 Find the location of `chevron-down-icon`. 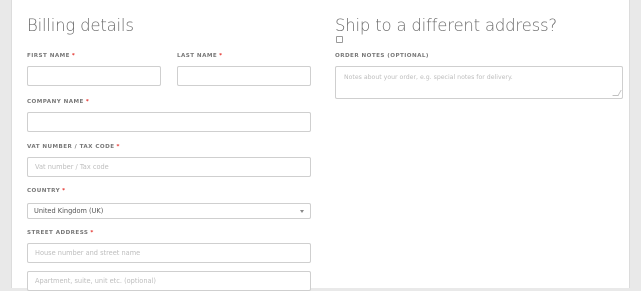

chevron-down-icon is located at coordinates (302, 211).